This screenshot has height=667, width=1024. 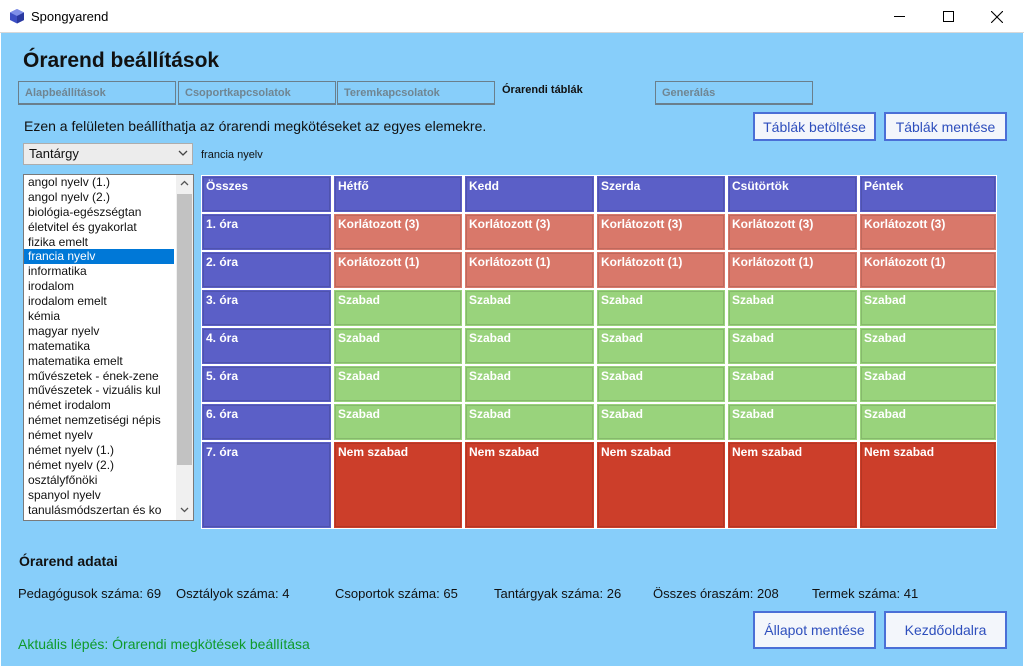 I want to click on list-item: spanyol nyelv, so click(x=99, y=495).